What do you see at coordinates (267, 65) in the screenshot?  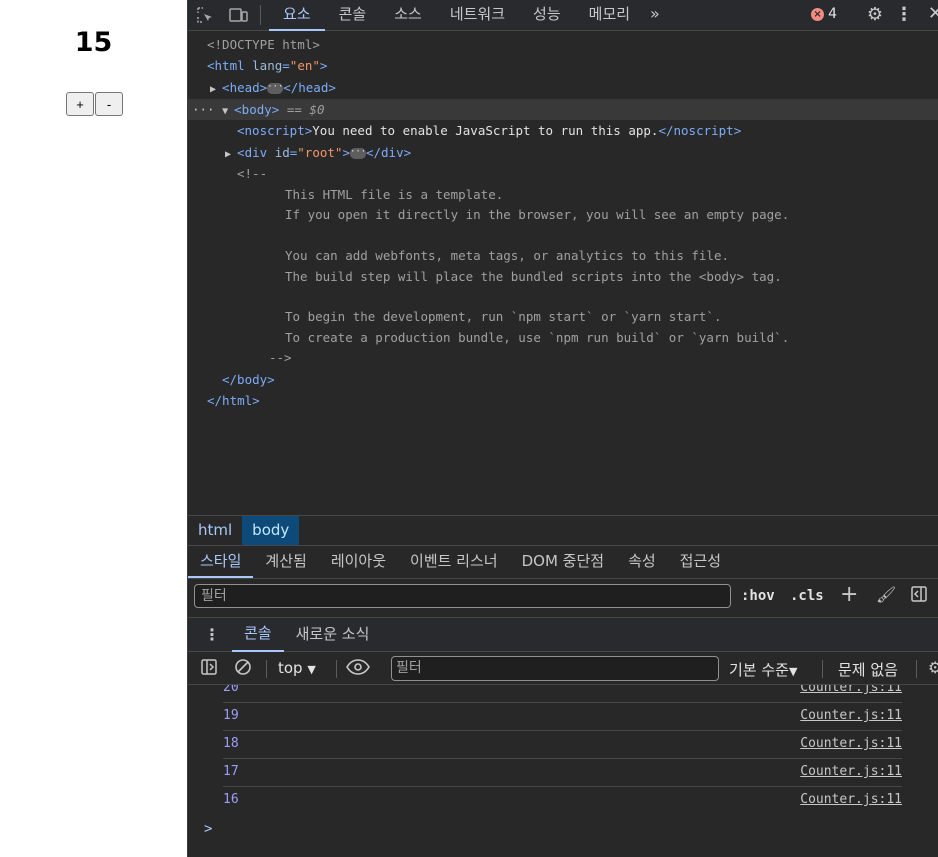 I see `html-node: <html lang="en">` at bounding box center [267, 65].